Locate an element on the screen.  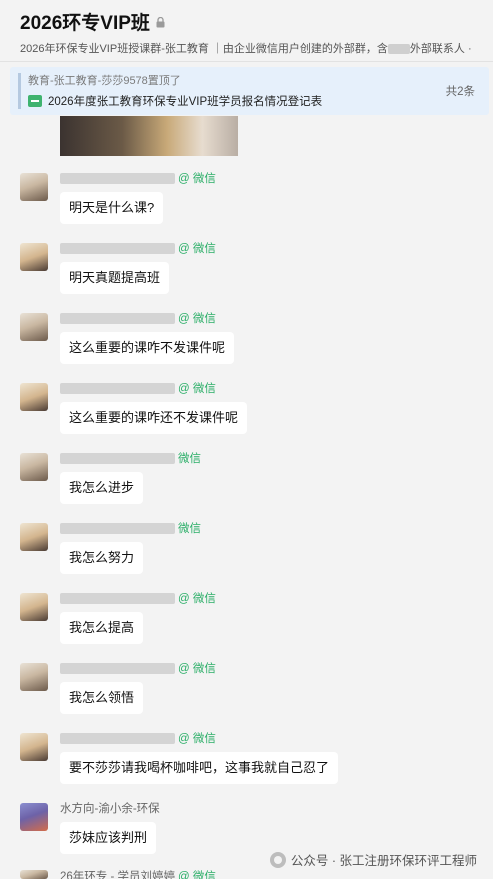
sender-name: 26年环专 - 学员刘婷婷 is located at coordinates (118, 875).